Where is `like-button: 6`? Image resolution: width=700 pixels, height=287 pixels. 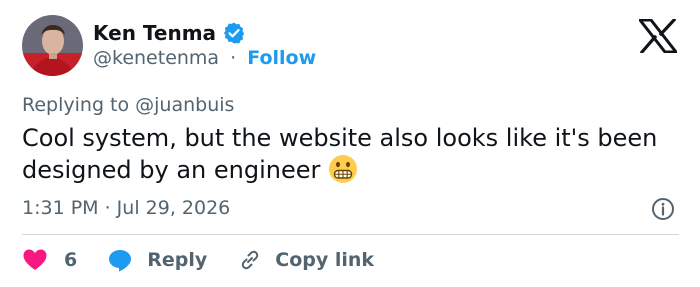 like-button: 6 is located at coordinates (49, 260).